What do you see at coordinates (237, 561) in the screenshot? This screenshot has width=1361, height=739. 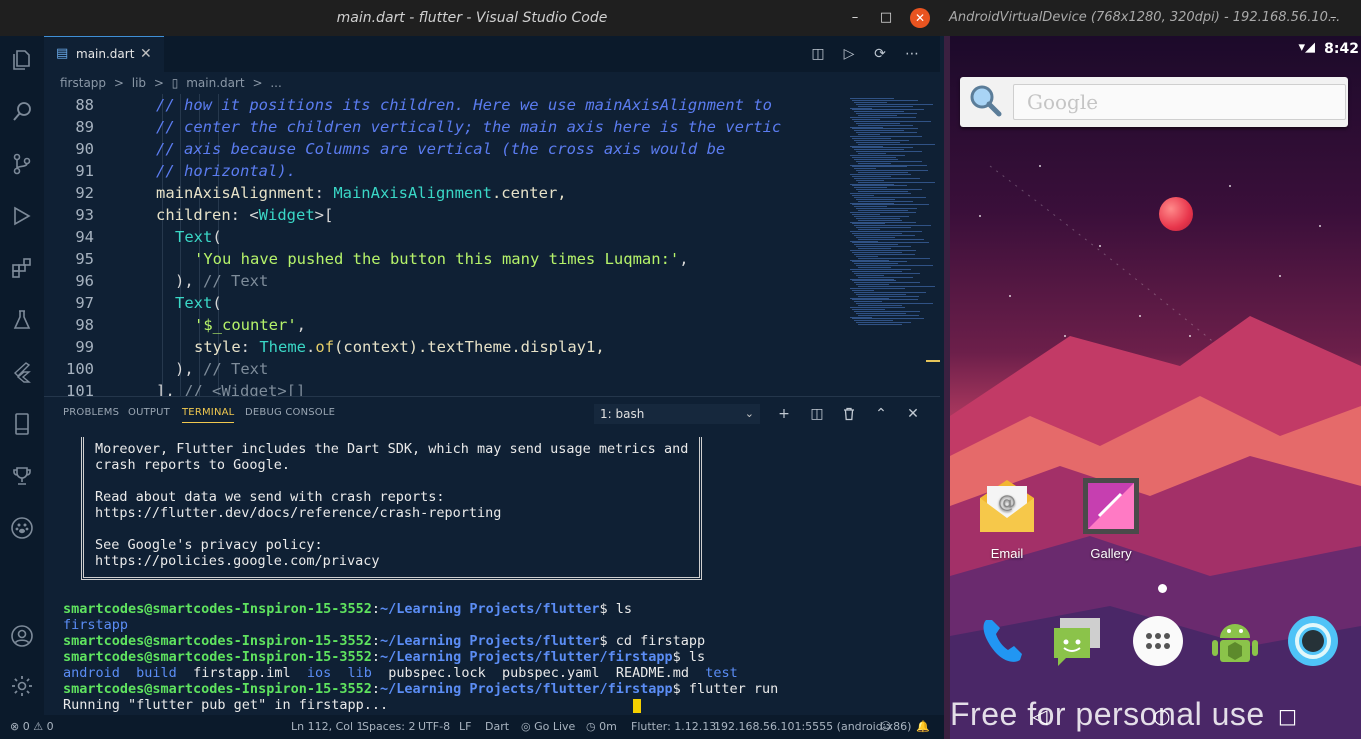 I see `terminal-link: https://policies.google.com/privacy` at bounding box center [237, 561].